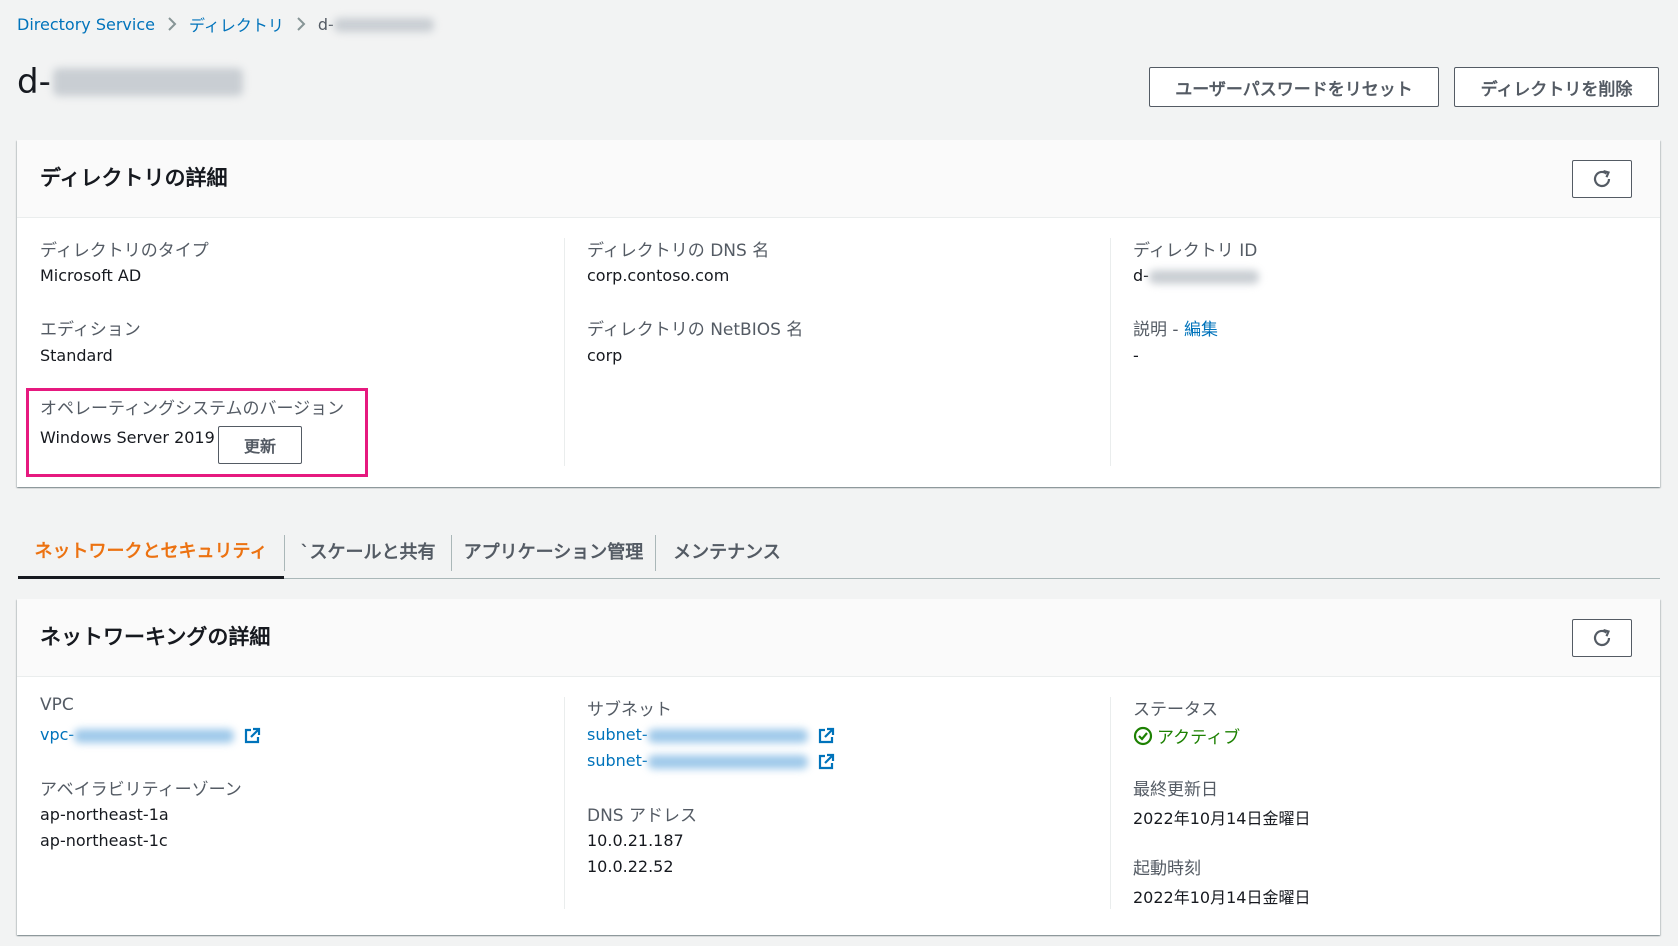 This screenshot has width=1678, height=946. Describe the element at coordinates (57, 734) in the screenshot. I see `vpc-prefix: vpc-` at that location.